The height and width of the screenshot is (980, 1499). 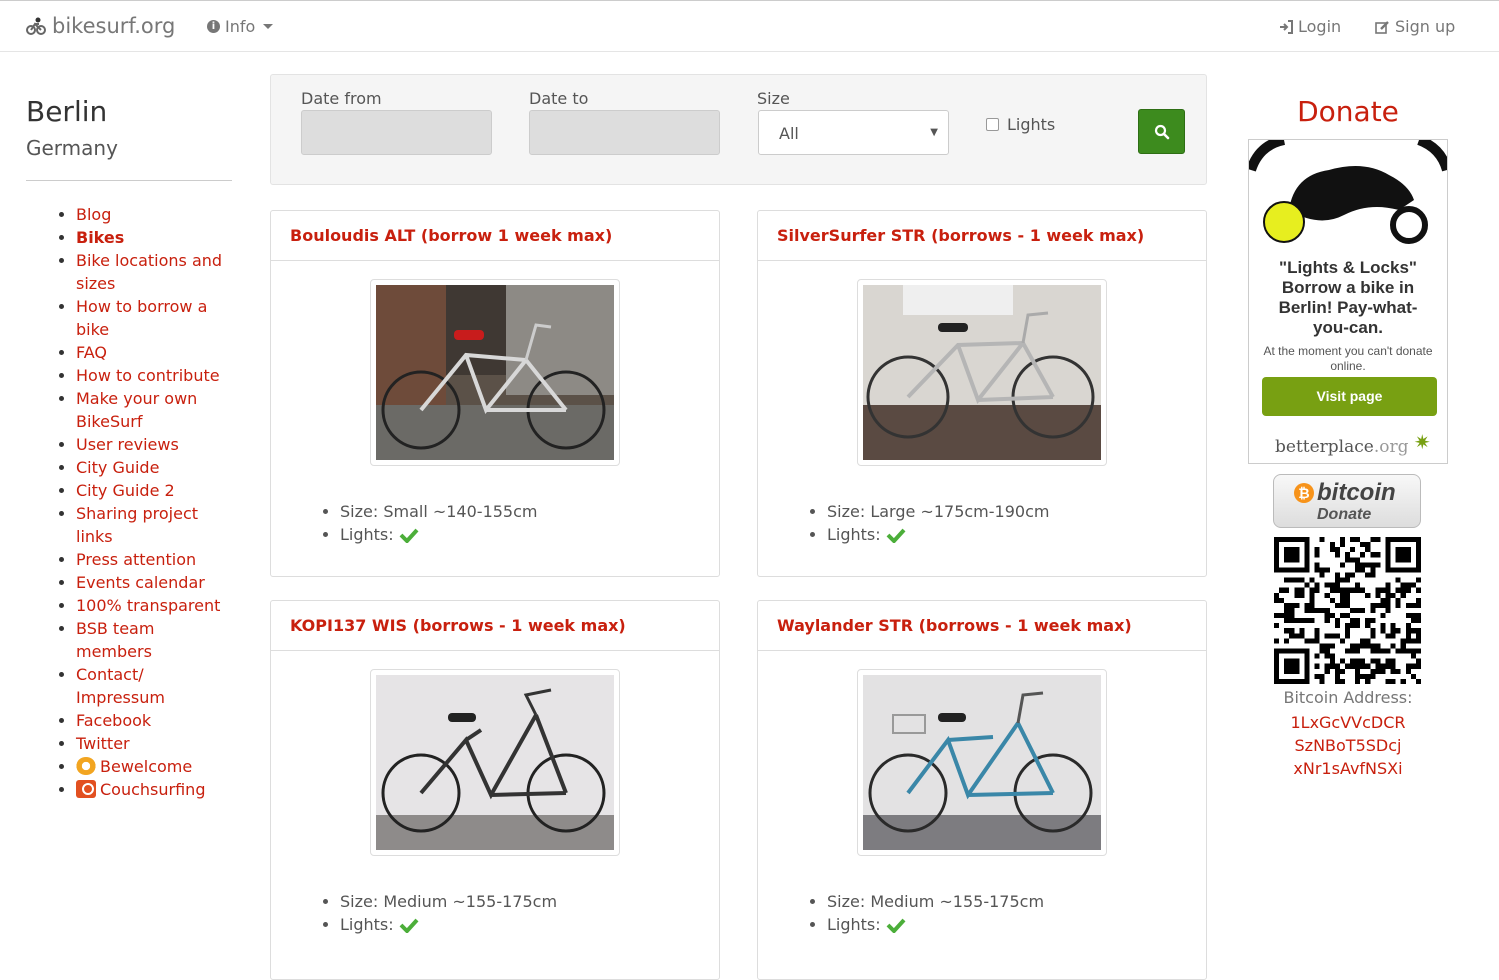 What do you see at coordinates (140, 789) in the screenshot?
I see `sidebar-link: Couchsurfing` at bounding box center [140, 789].